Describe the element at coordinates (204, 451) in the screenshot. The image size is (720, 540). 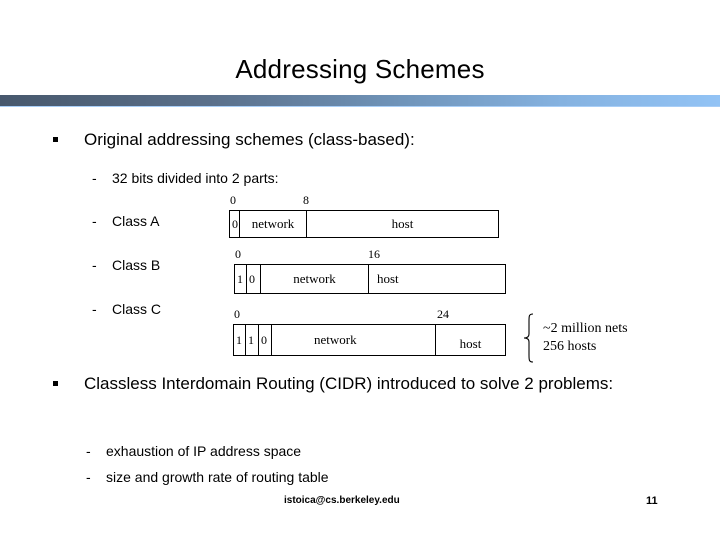
I see `sub-bullet-exhaustion-label: exhaustion of IP address space` at that location.